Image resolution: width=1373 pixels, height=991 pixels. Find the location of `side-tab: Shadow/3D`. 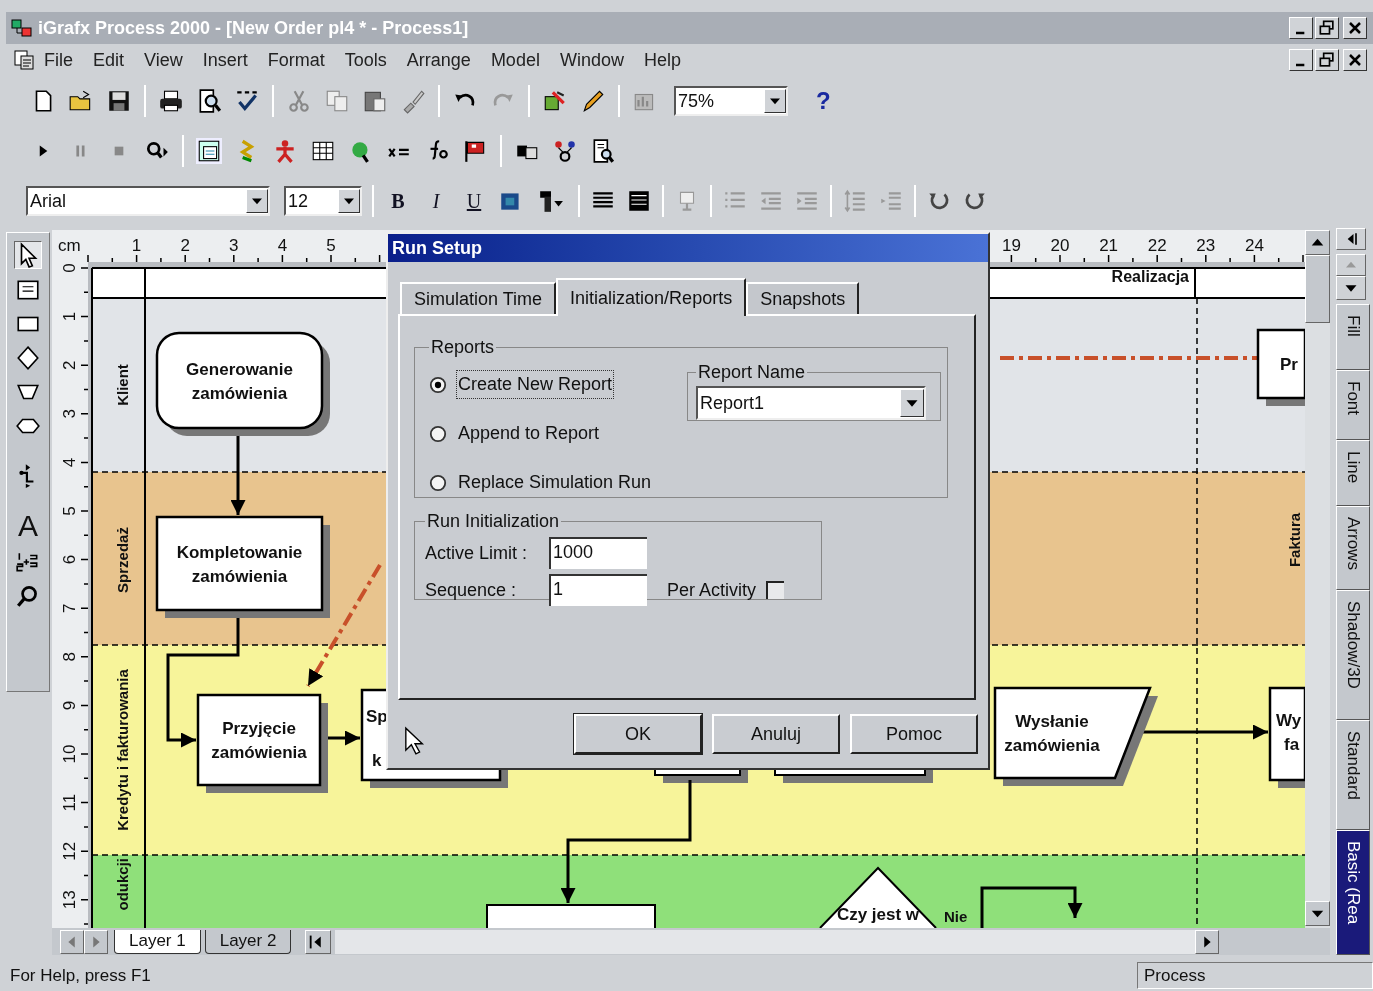

side-tab: Shadow/3D is located at coordinates (1353, 655).